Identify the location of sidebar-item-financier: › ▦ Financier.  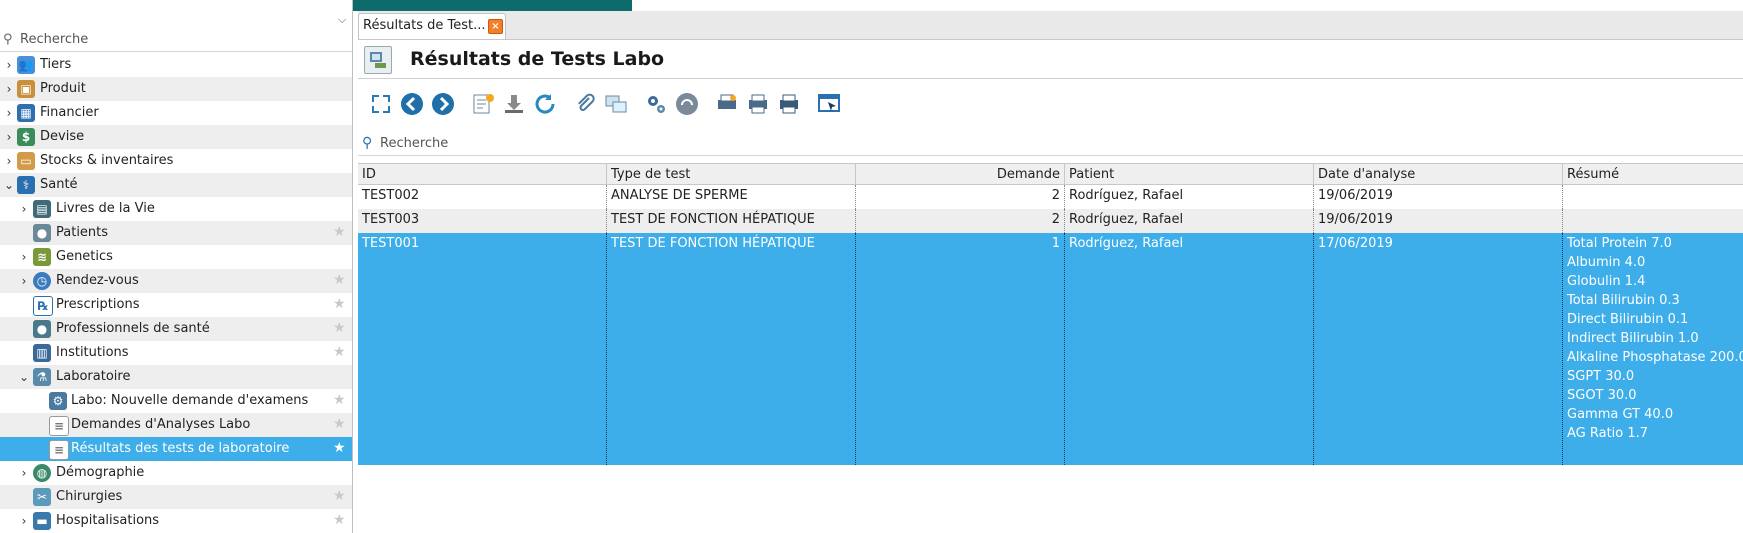
(176, 113).